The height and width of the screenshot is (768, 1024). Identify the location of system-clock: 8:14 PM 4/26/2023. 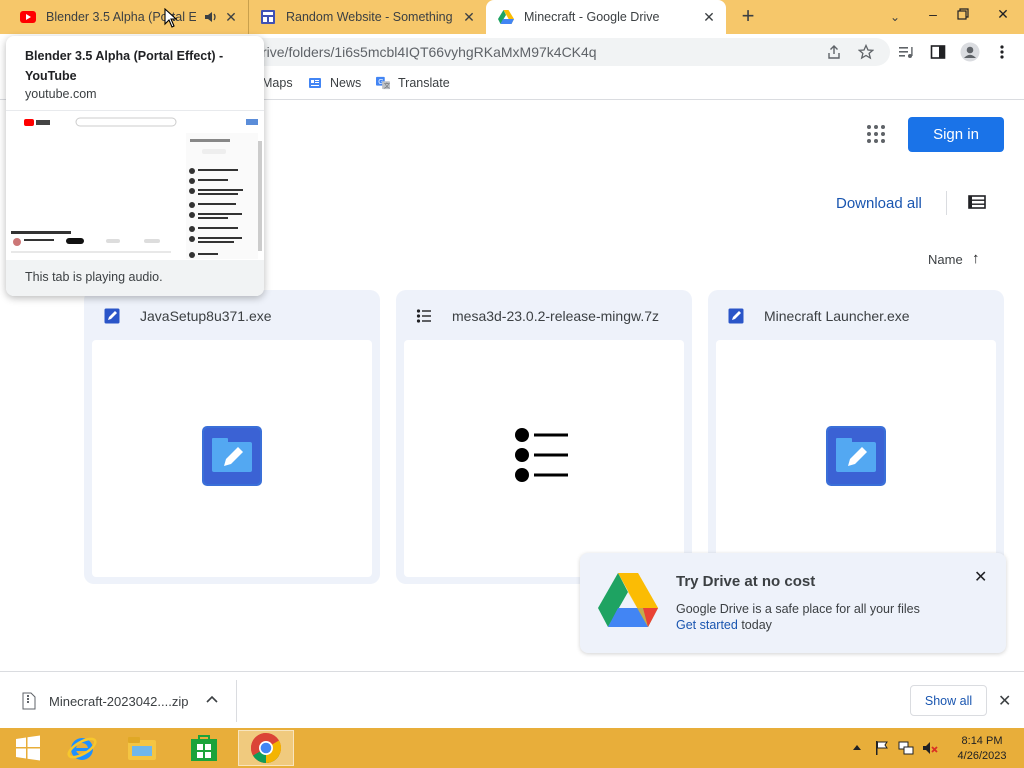
(982, 749).